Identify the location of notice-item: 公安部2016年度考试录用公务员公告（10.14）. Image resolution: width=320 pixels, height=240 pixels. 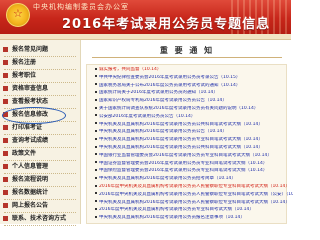
(194, 117).